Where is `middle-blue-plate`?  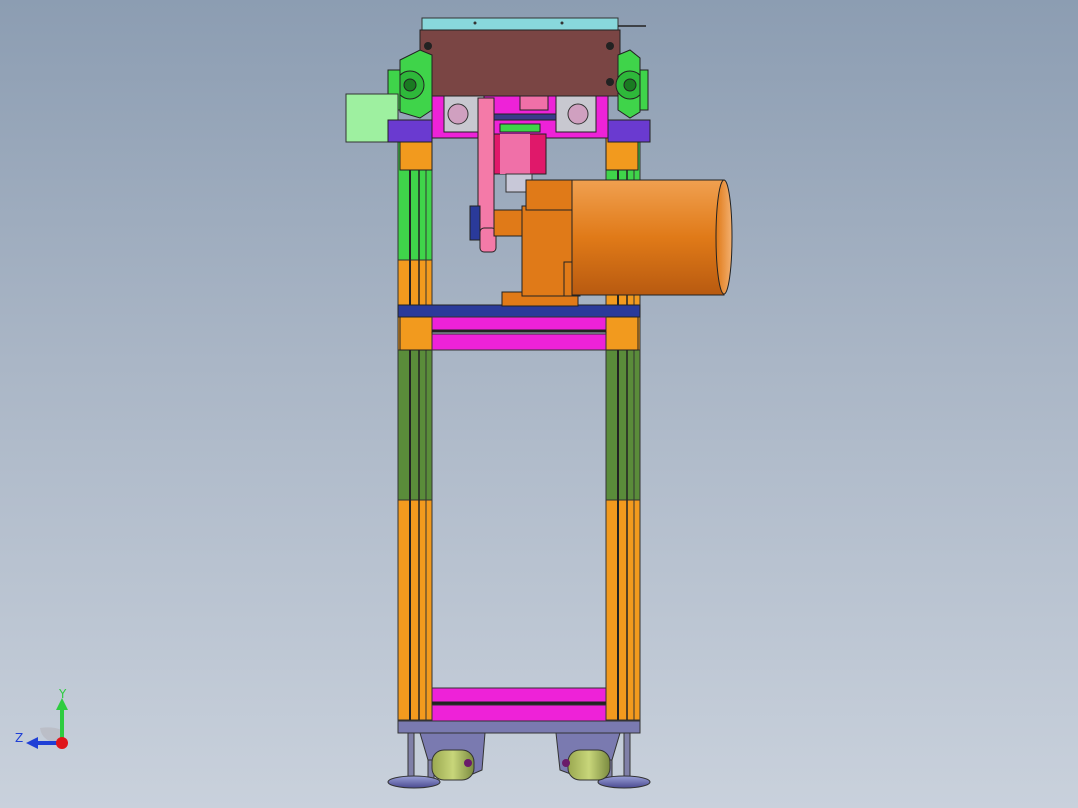
middle-blue-plate is located at coordinates (519, 311).